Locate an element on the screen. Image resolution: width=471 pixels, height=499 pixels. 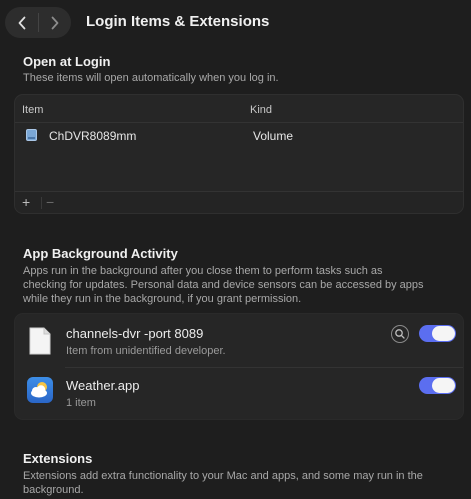
list-item: Weather.app 1 item is located at coordinates (239, 393).